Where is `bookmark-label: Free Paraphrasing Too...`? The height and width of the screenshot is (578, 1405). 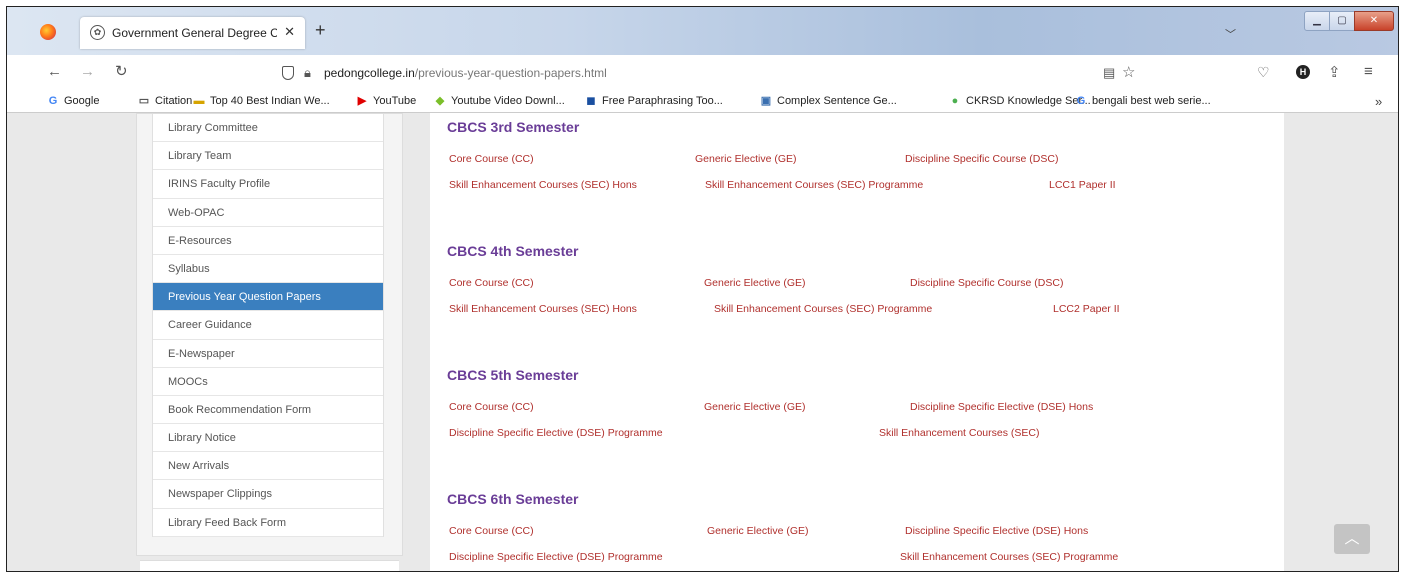
bookmark-label: Free Paraphrasing Too... is located at coordinates (662, 101).